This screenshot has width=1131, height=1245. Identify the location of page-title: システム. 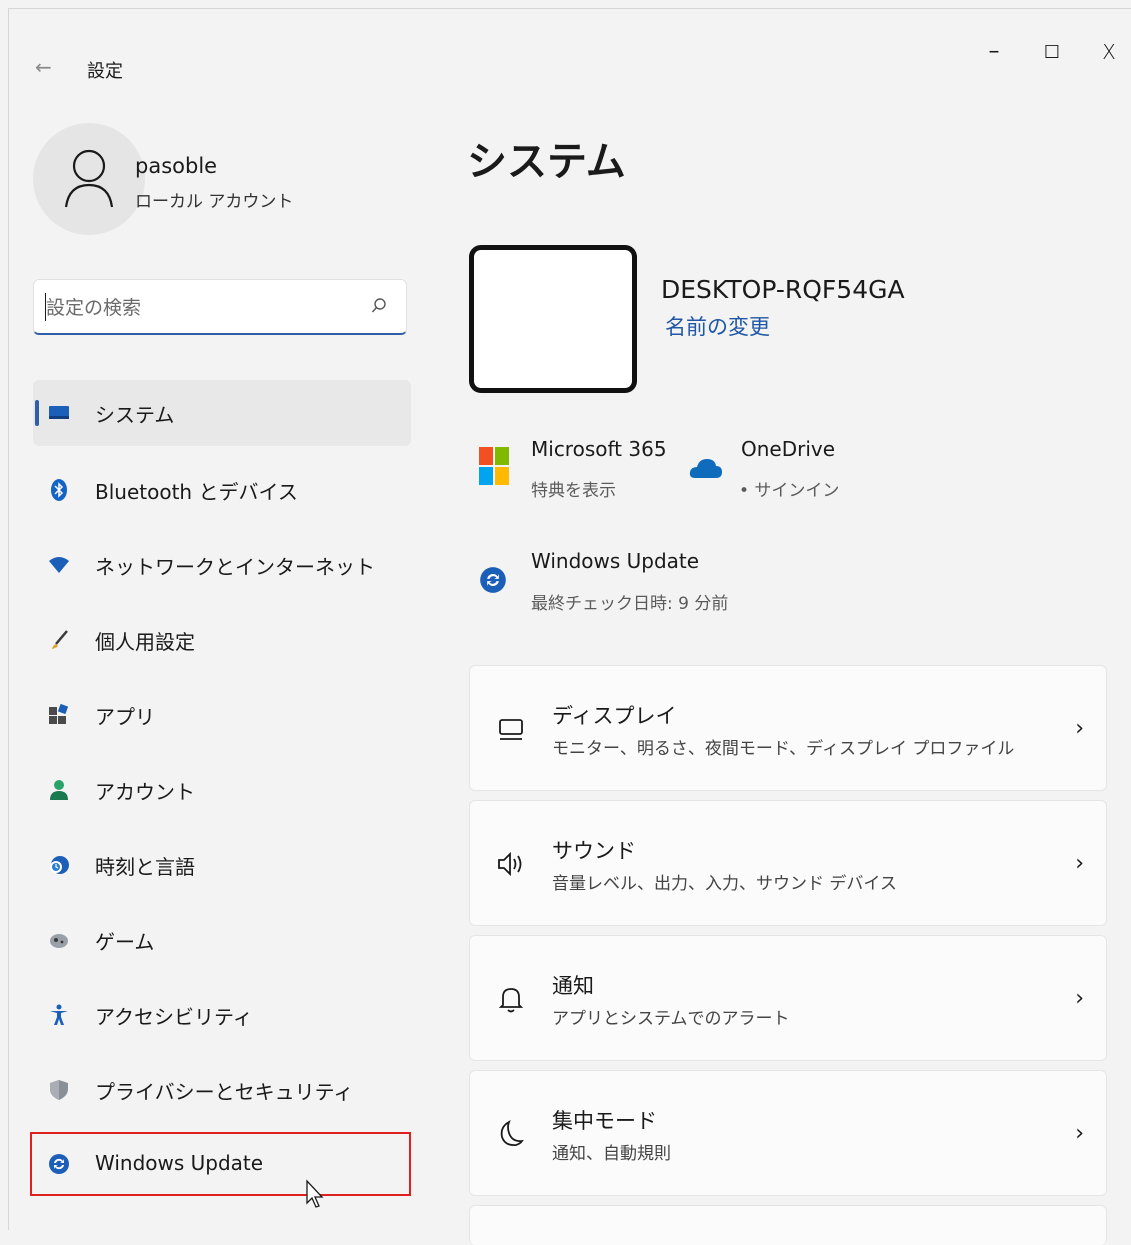
(546, 162).